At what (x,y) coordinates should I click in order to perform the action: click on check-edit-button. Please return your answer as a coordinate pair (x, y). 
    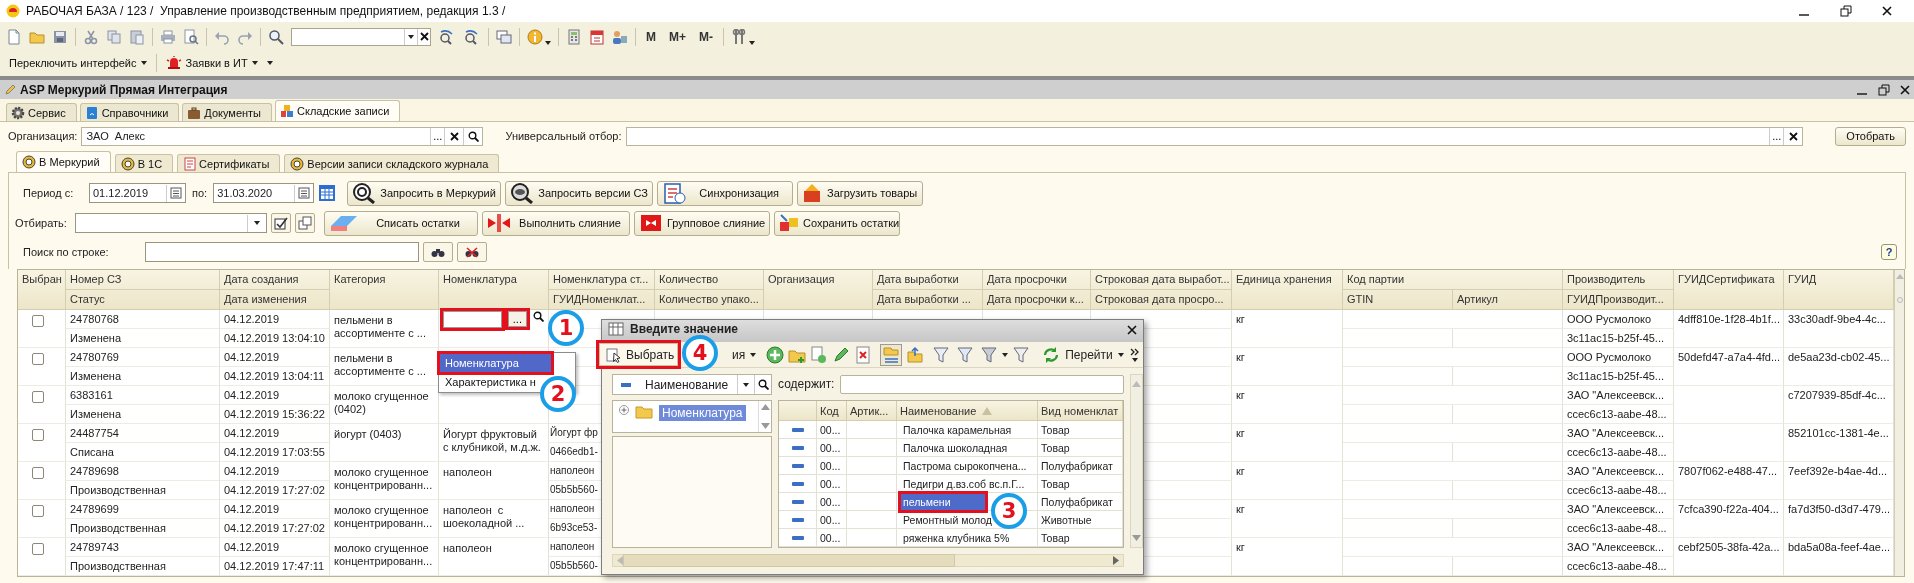
    Looking at the image, I should click on (281, 223).